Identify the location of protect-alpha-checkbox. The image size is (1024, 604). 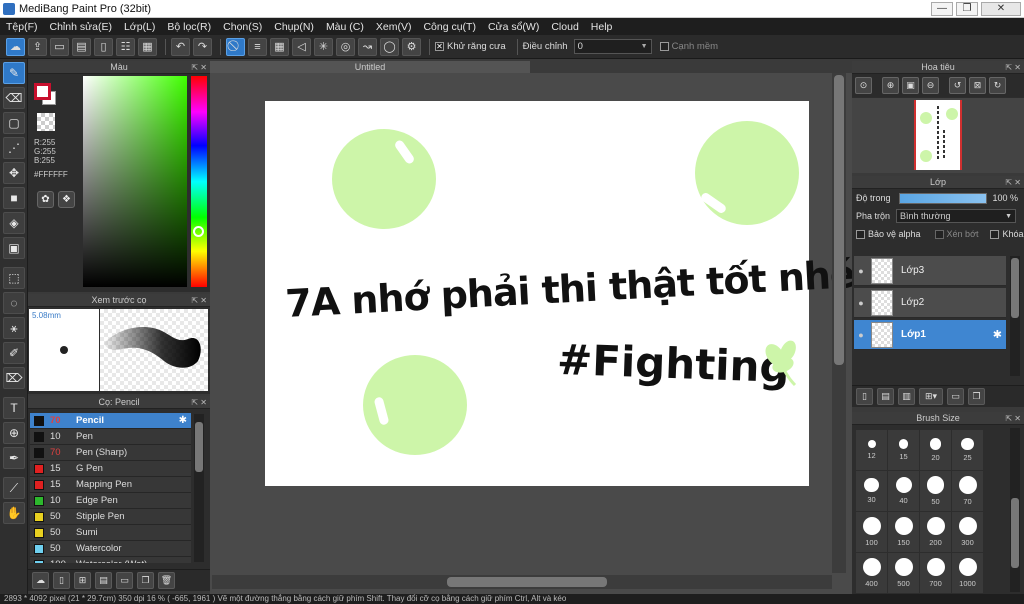
(860, 234).